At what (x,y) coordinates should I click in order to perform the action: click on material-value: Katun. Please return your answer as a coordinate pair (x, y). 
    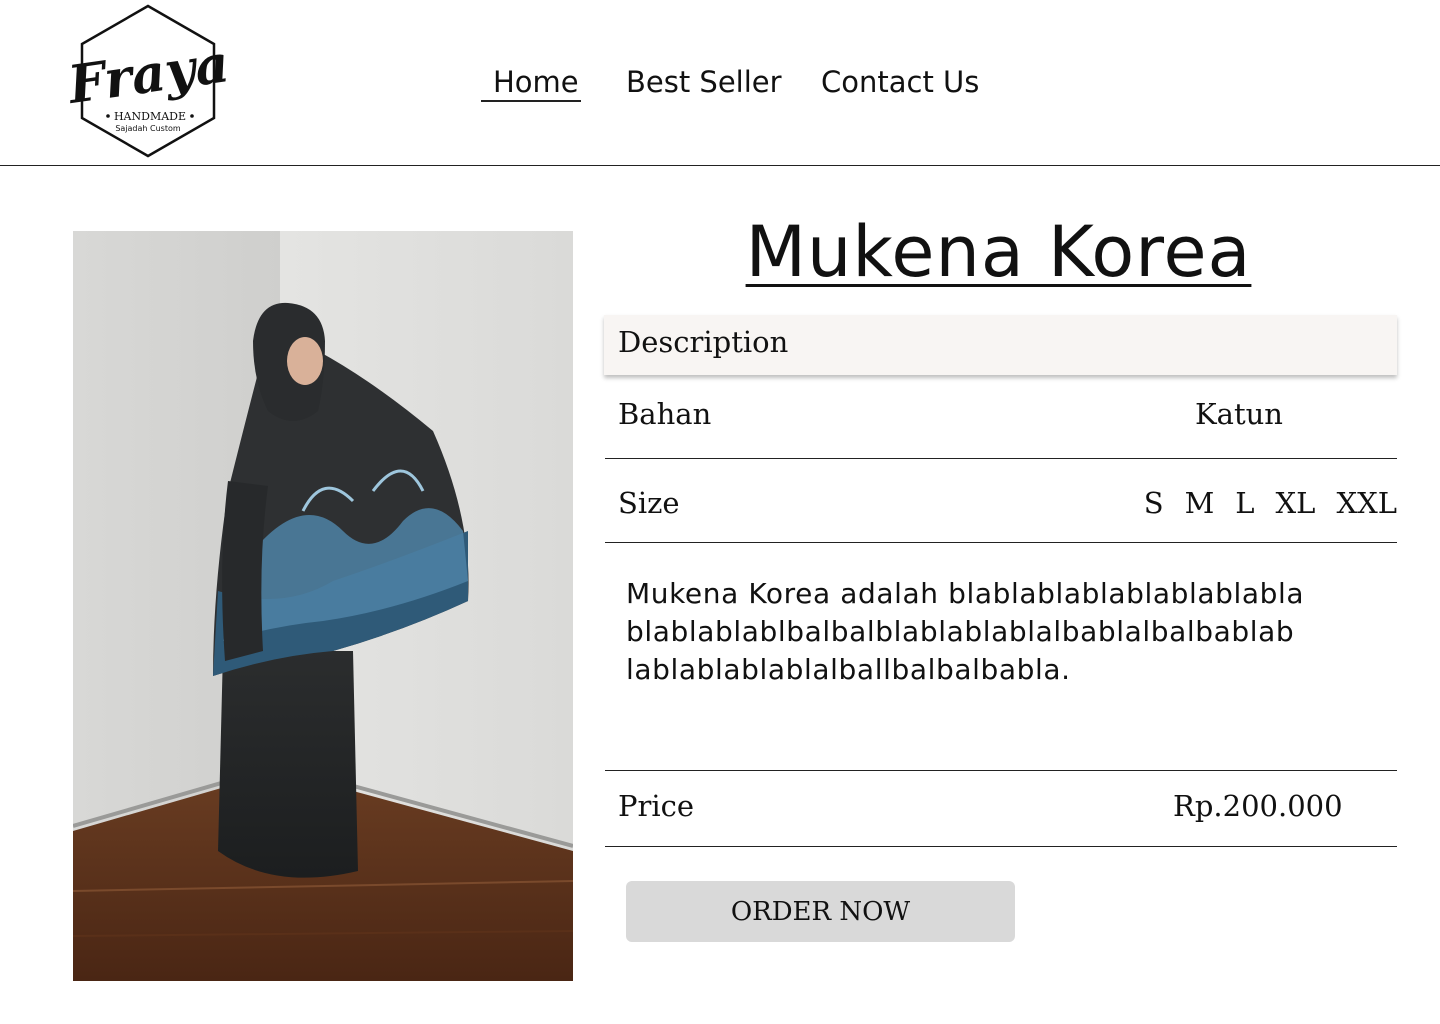
    Looking at the image, I should click on (1239, 414).